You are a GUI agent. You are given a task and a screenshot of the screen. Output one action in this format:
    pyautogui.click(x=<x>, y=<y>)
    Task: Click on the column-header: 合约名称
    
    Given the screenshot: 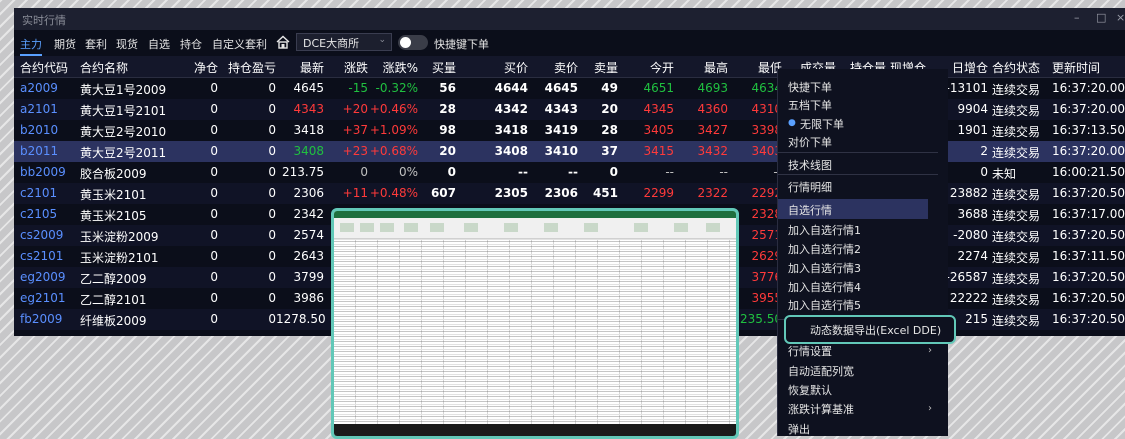 What is the action you would take?
    pyautogui.click(x=130, y=67)
    